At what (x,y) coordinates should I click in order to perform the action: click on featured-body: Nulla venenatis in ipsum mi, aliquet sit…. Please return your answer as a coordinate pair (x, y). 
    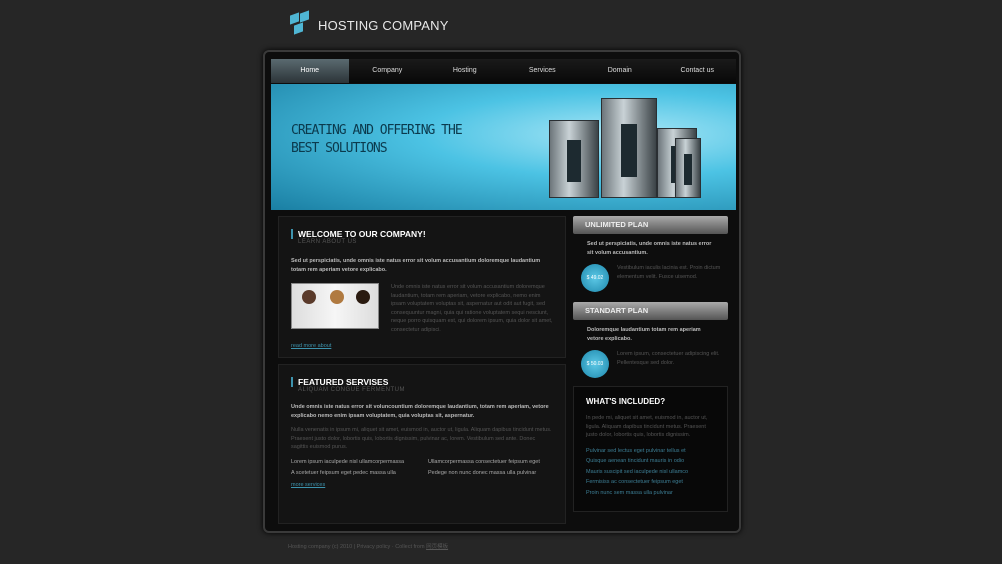
    Looking at the image, I should click on (421, 438).